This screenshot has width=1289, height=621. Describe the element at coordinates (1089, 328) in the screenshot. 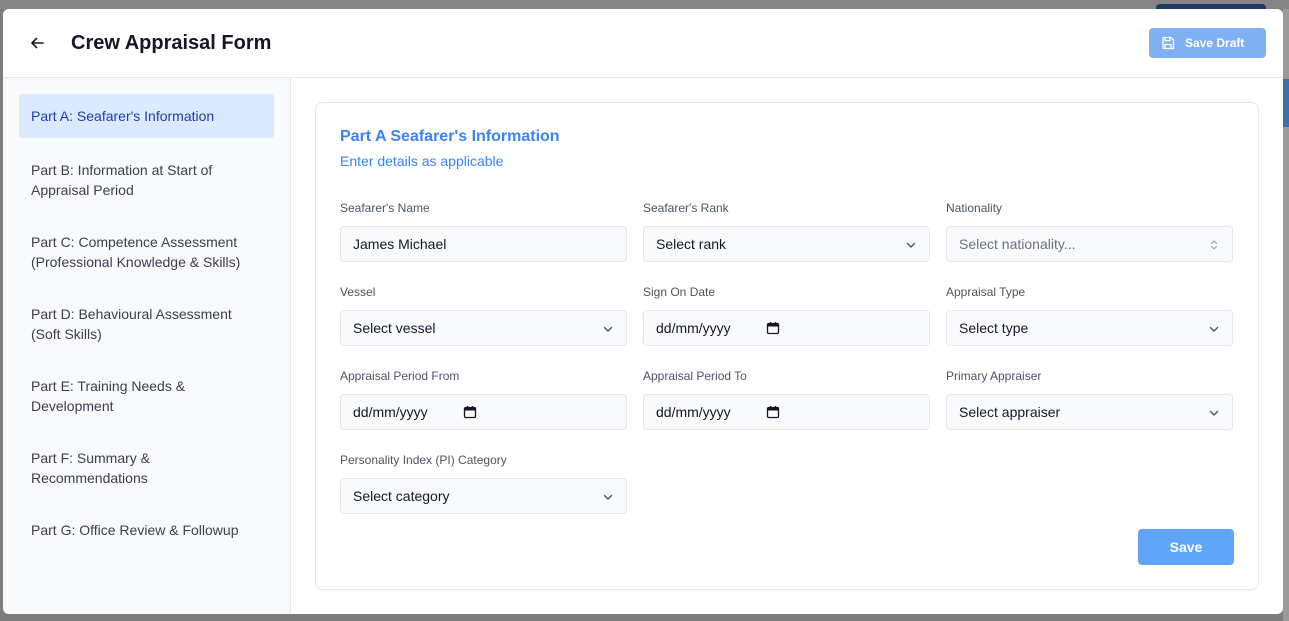

I see `appraisal-type-select: Select type` at that location.